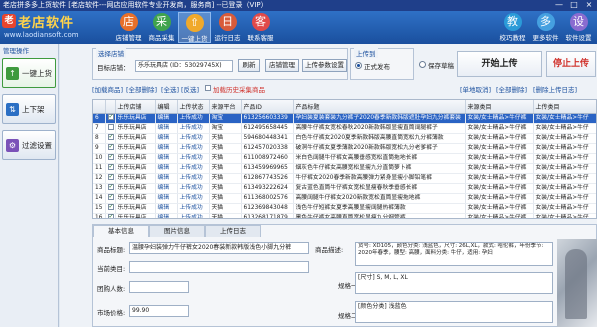 This screenshot has width=597, height=327. Describe the element at coordinates (260, 27) in the screenshot. I see `nav-service: 客 联系客服` at that location.